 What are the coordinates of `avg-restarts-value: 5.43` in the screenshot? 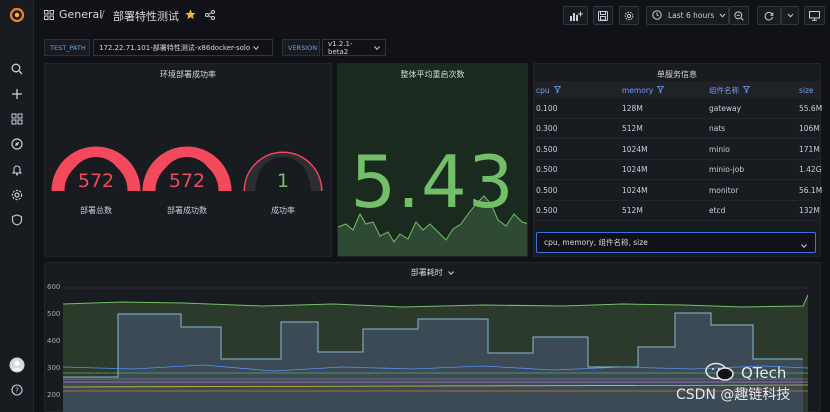 It's located at (432, 182).